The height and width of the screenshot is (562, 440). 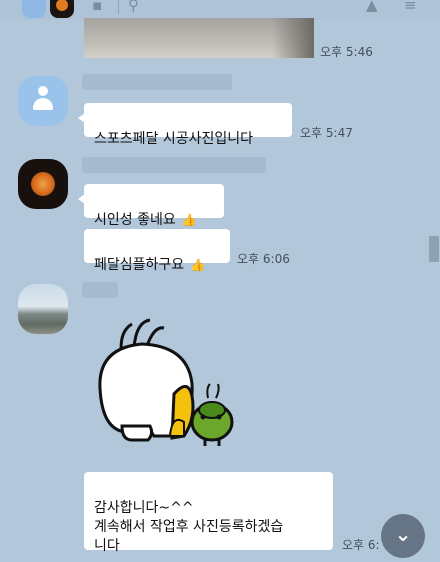 I want to click on message-time: 오후 5:46, so click(x=346, y=52).